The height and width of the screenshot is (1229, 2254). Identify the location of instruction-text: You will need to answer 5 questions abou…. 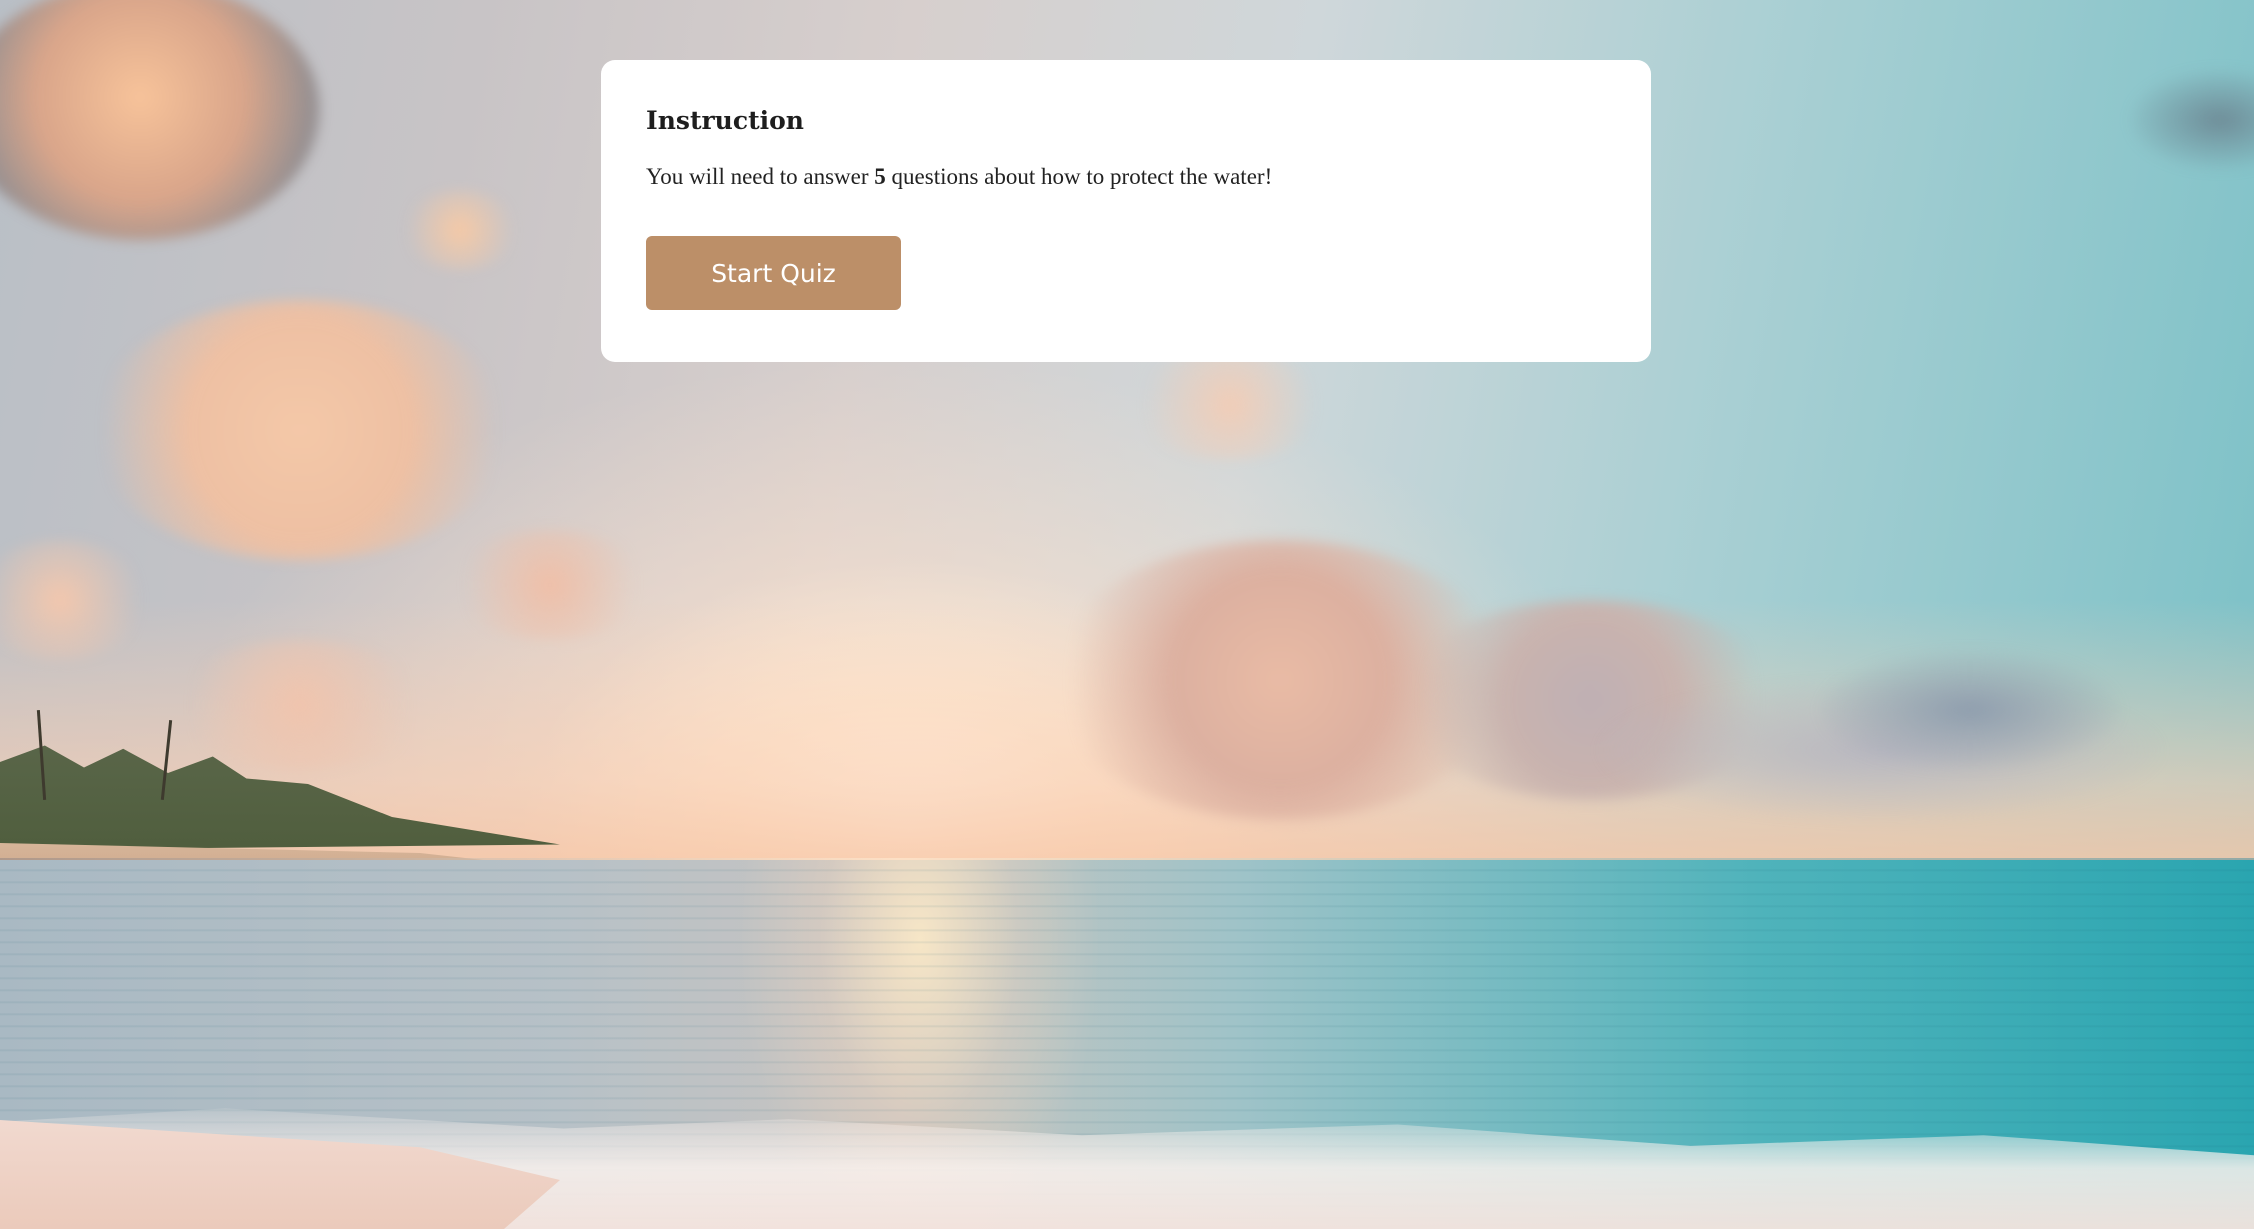
(1126, 177).